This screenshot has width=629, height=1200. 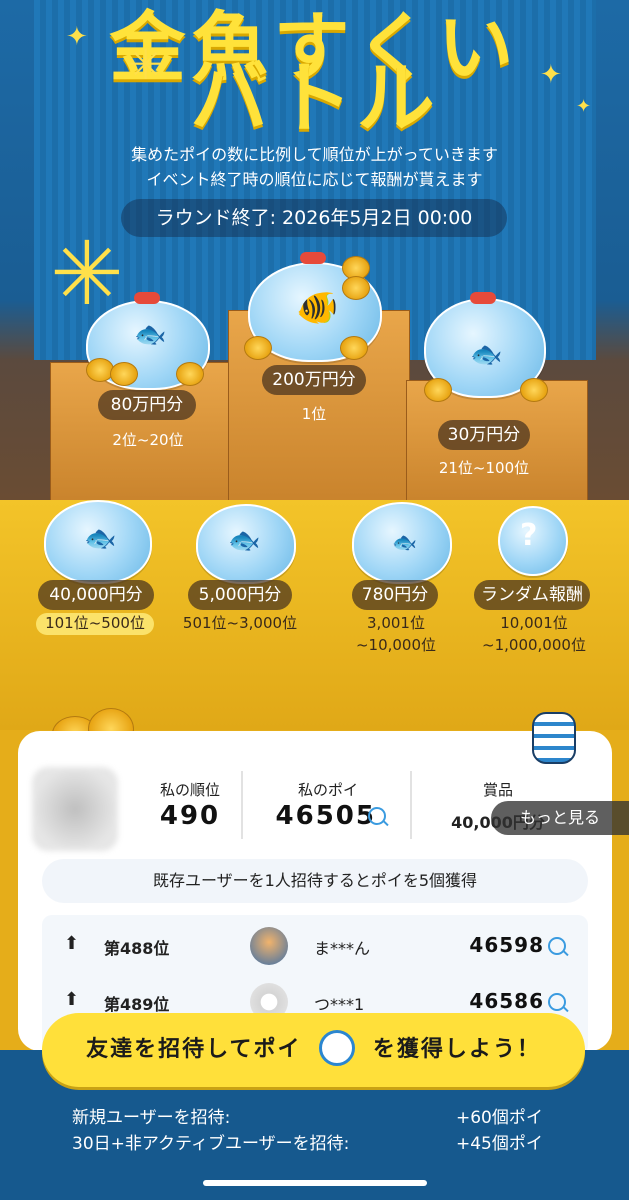 What do you see at coordinates (529, 535) in the screenshot?
I see `question-mark-icon: ?` at bounding box center [529, 535].